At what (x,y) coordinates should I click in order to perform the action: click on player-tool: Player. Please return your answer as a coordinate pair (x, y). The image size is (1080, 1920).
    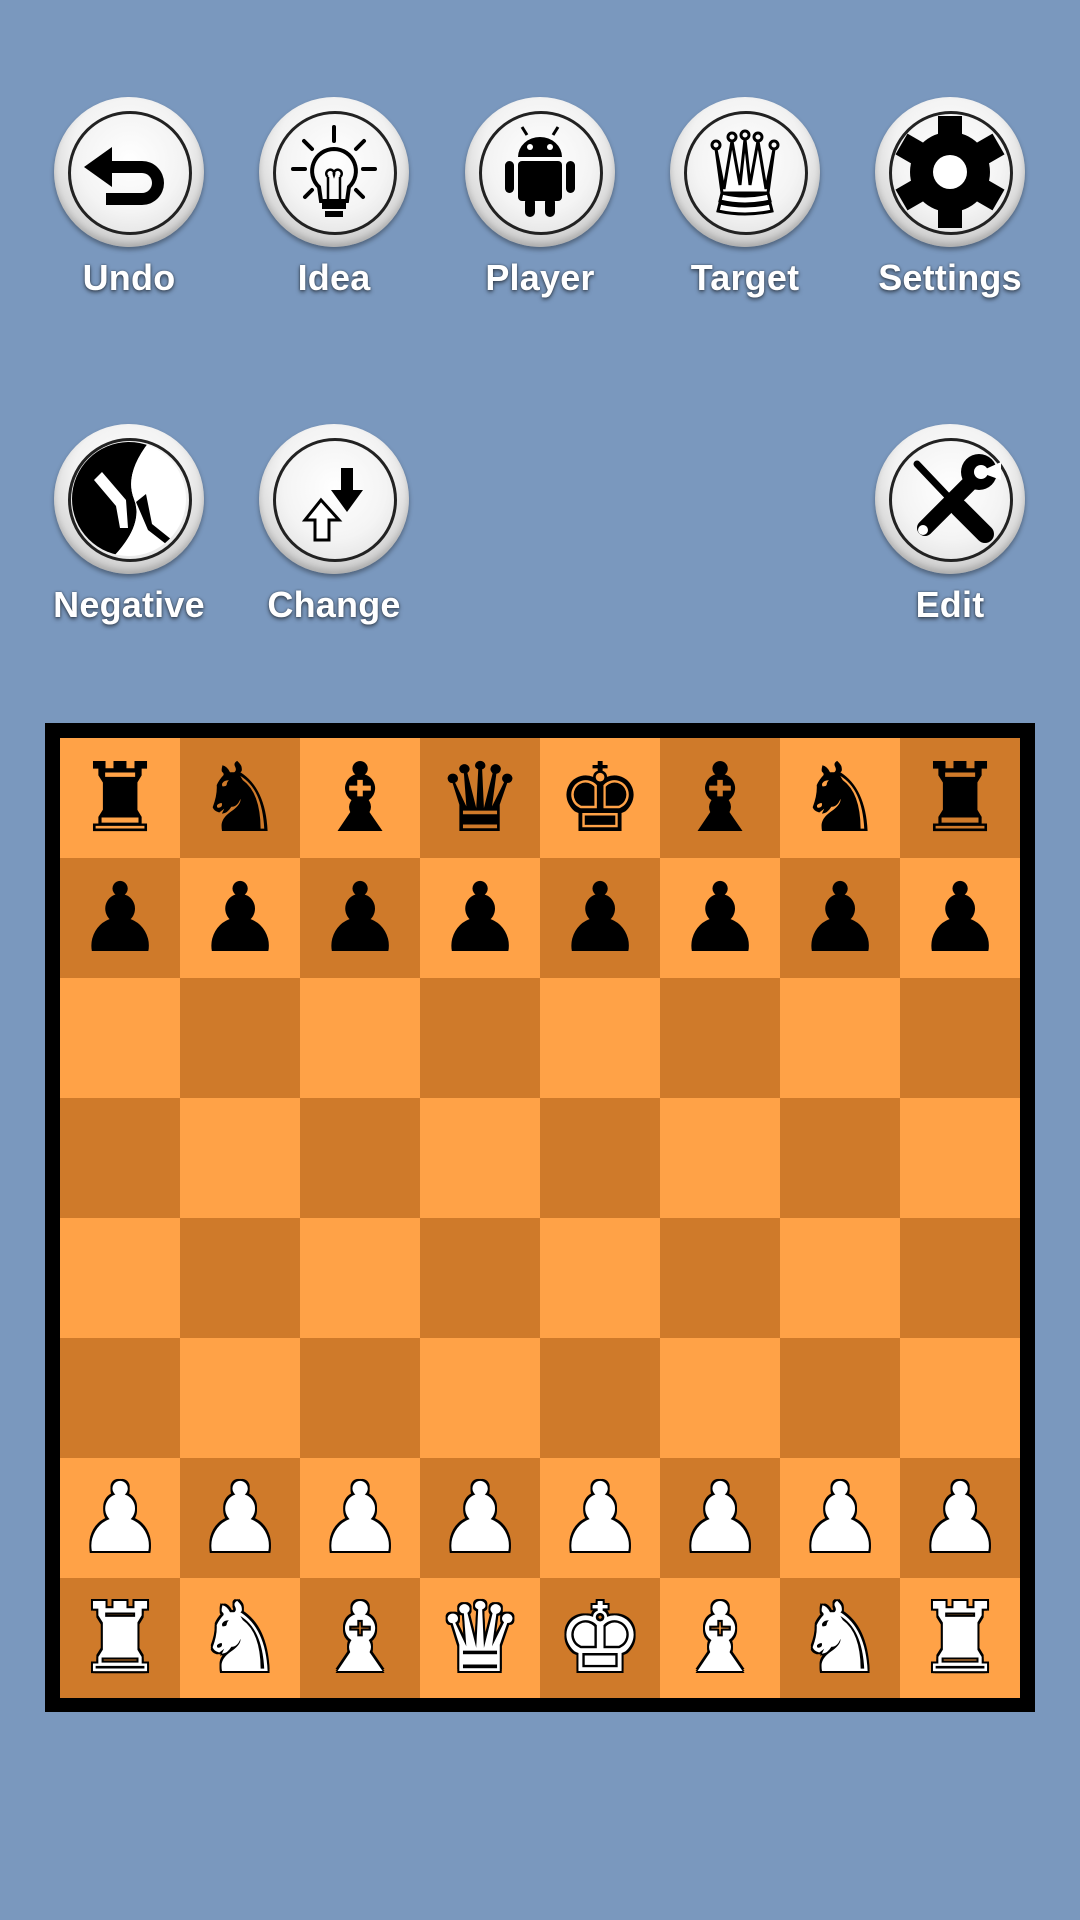
    Looking at the image, I should click on (540, 198).